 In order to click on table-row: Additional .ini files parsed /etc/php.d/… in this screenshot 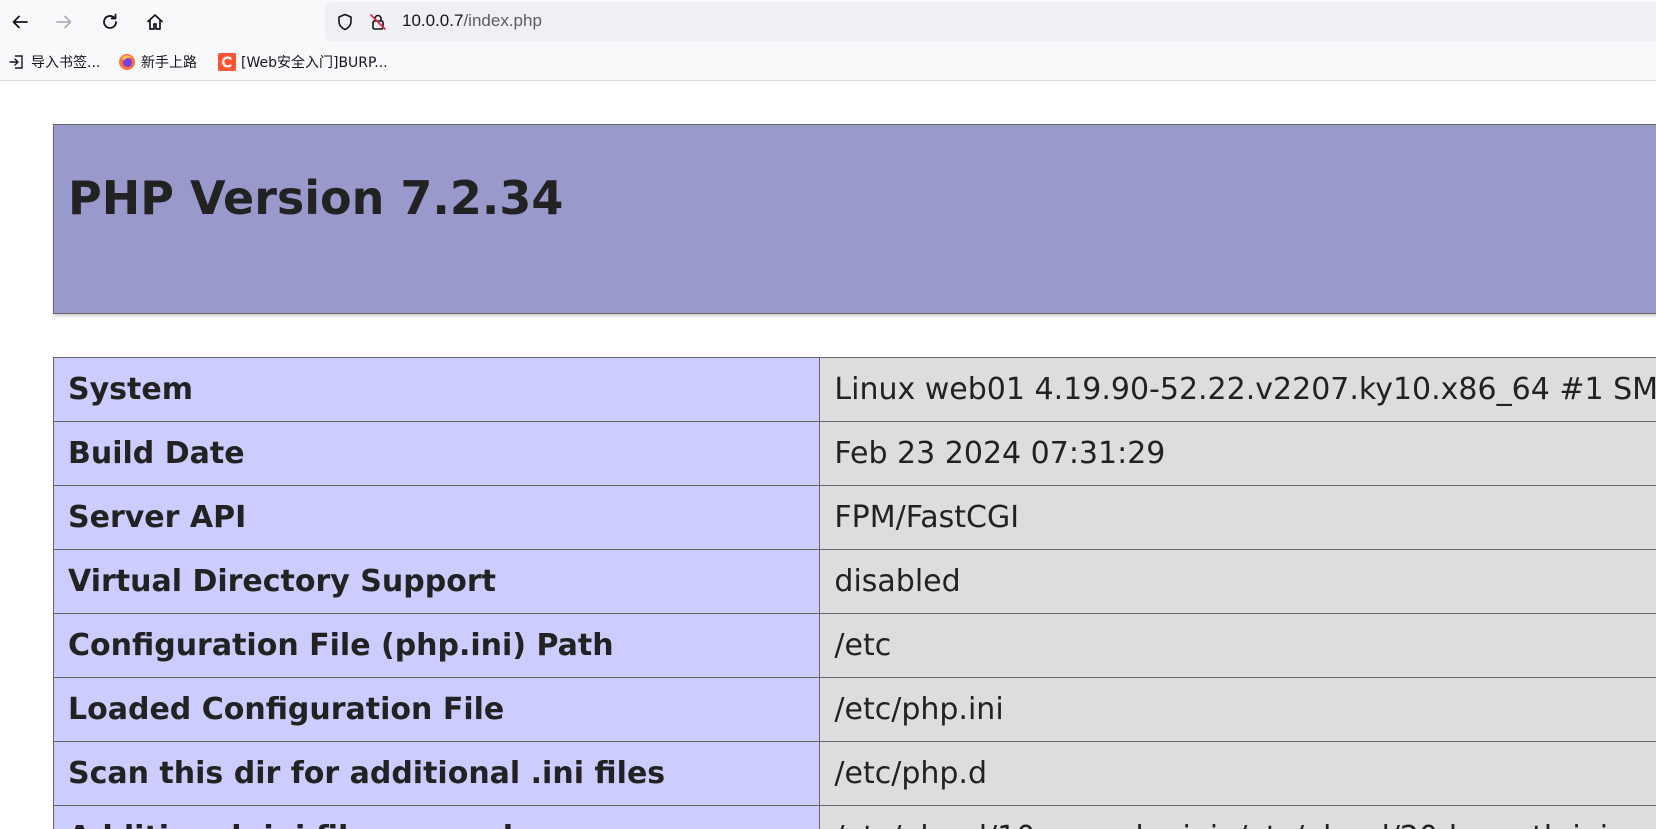, I will do `click(854, 817)`.